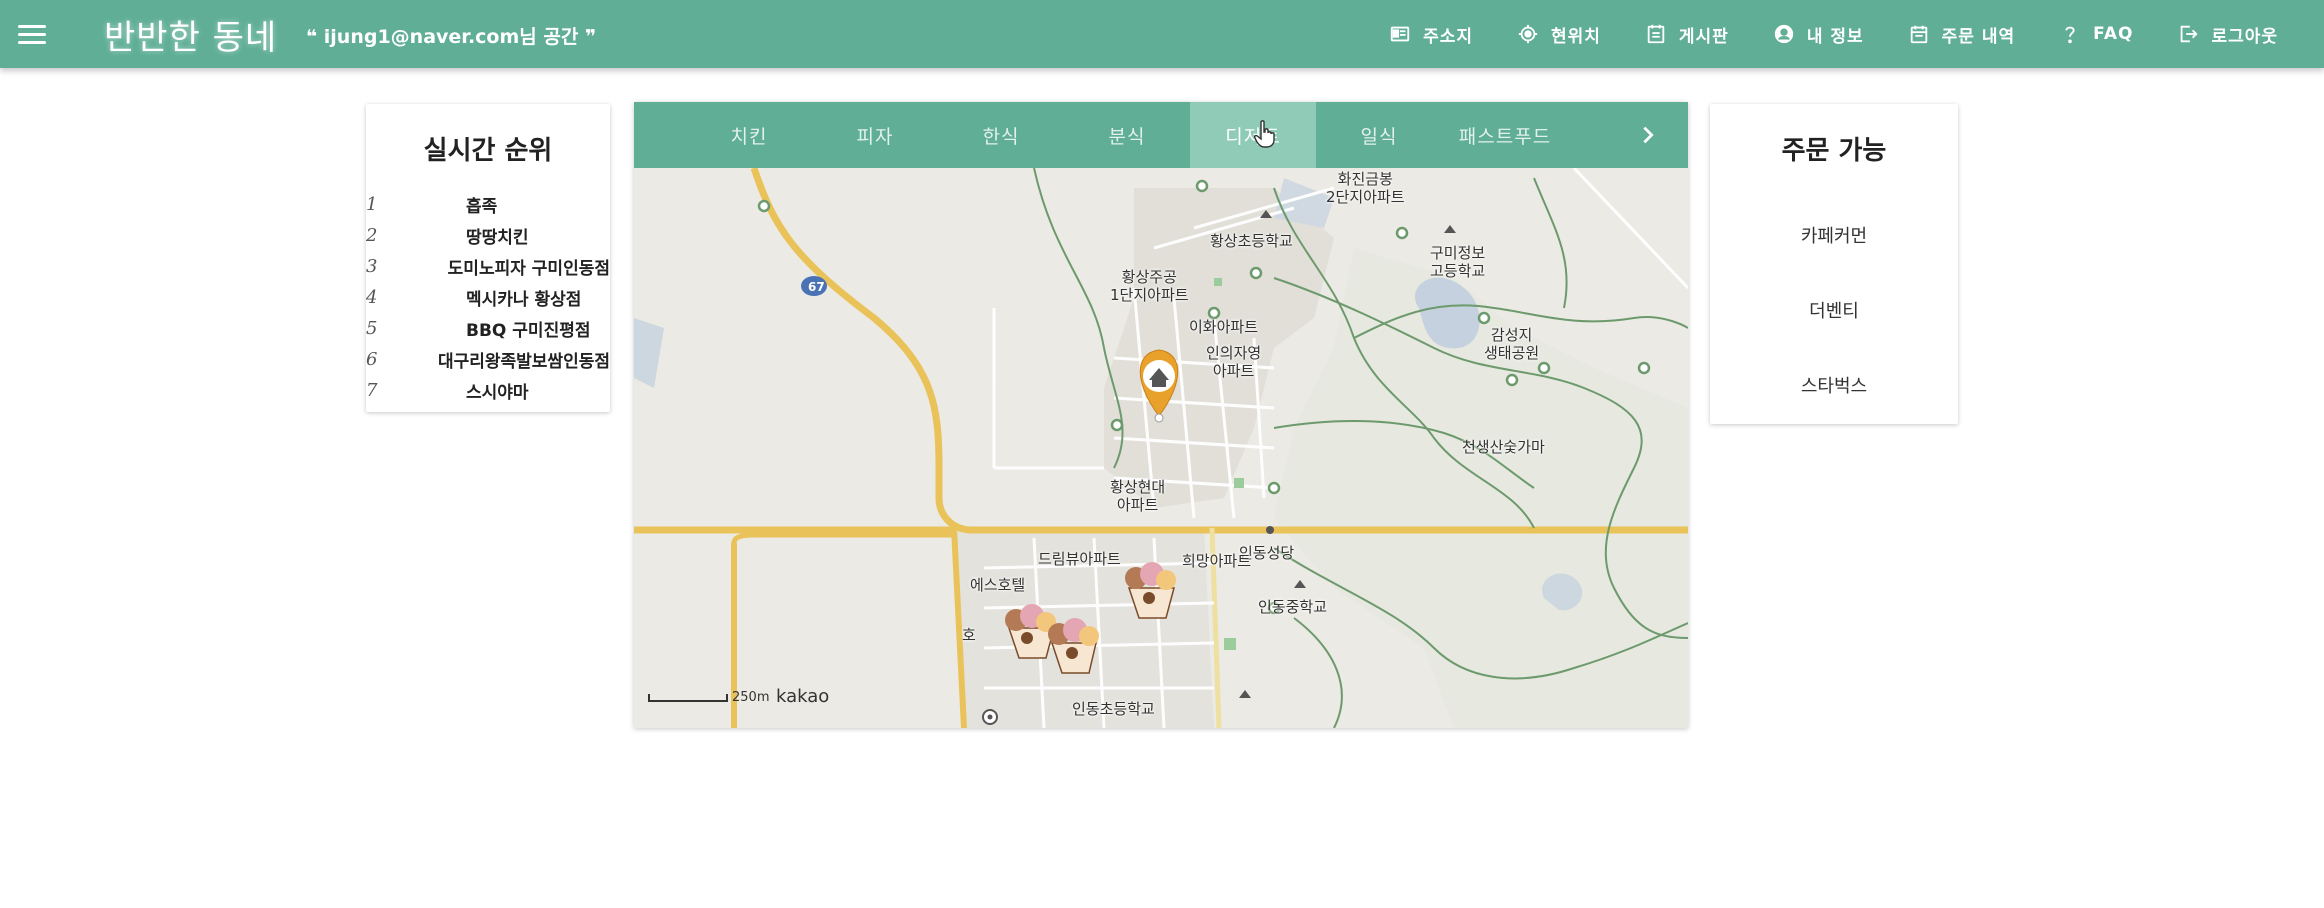 The image size is (2324, 908). I want to click on available-card: 주문 가능 카페커먼 더벤티 스타벅스, so click(1834, 264).